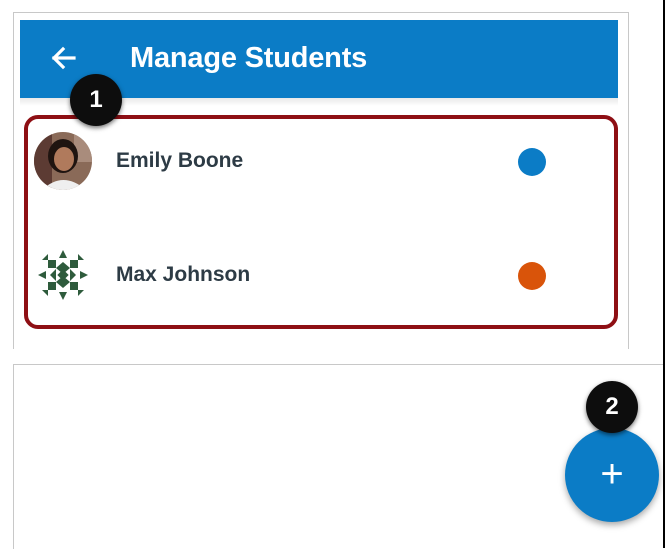  Describe the element at coordinates (63, 161) in the screenshot. I see `photo-avatar` at that location.